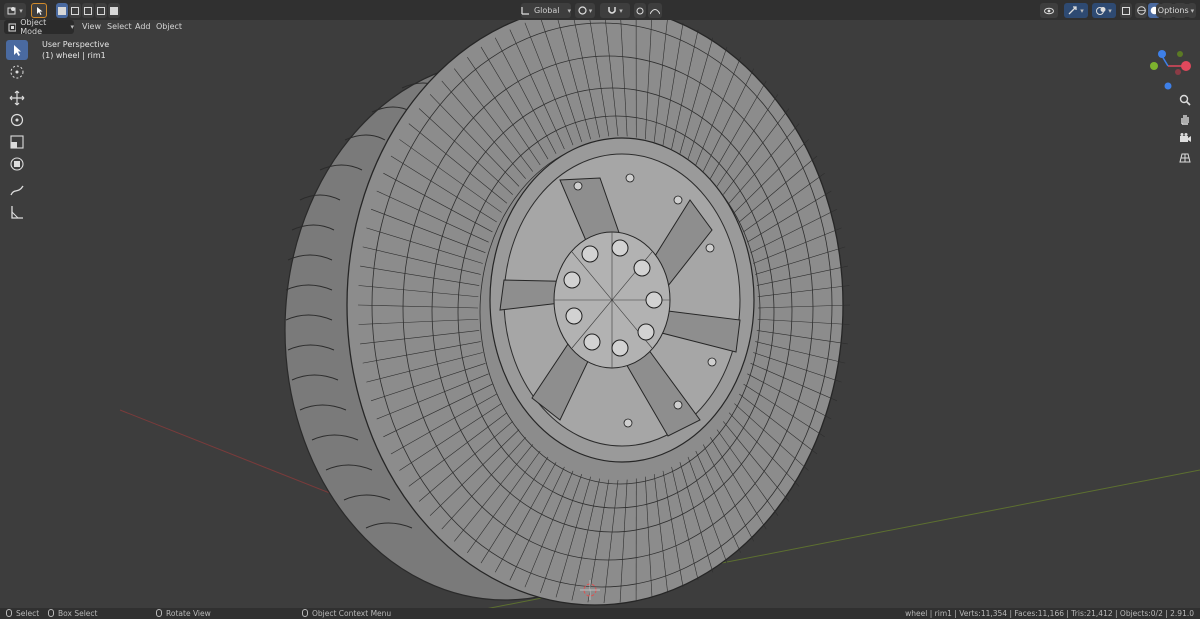 The width and height of the screenshot is (1200, 619). What do you see at coordinates (1154, 66) in the screenshot?
I see `y-axis-icon` at bounding box center [1154, 66].